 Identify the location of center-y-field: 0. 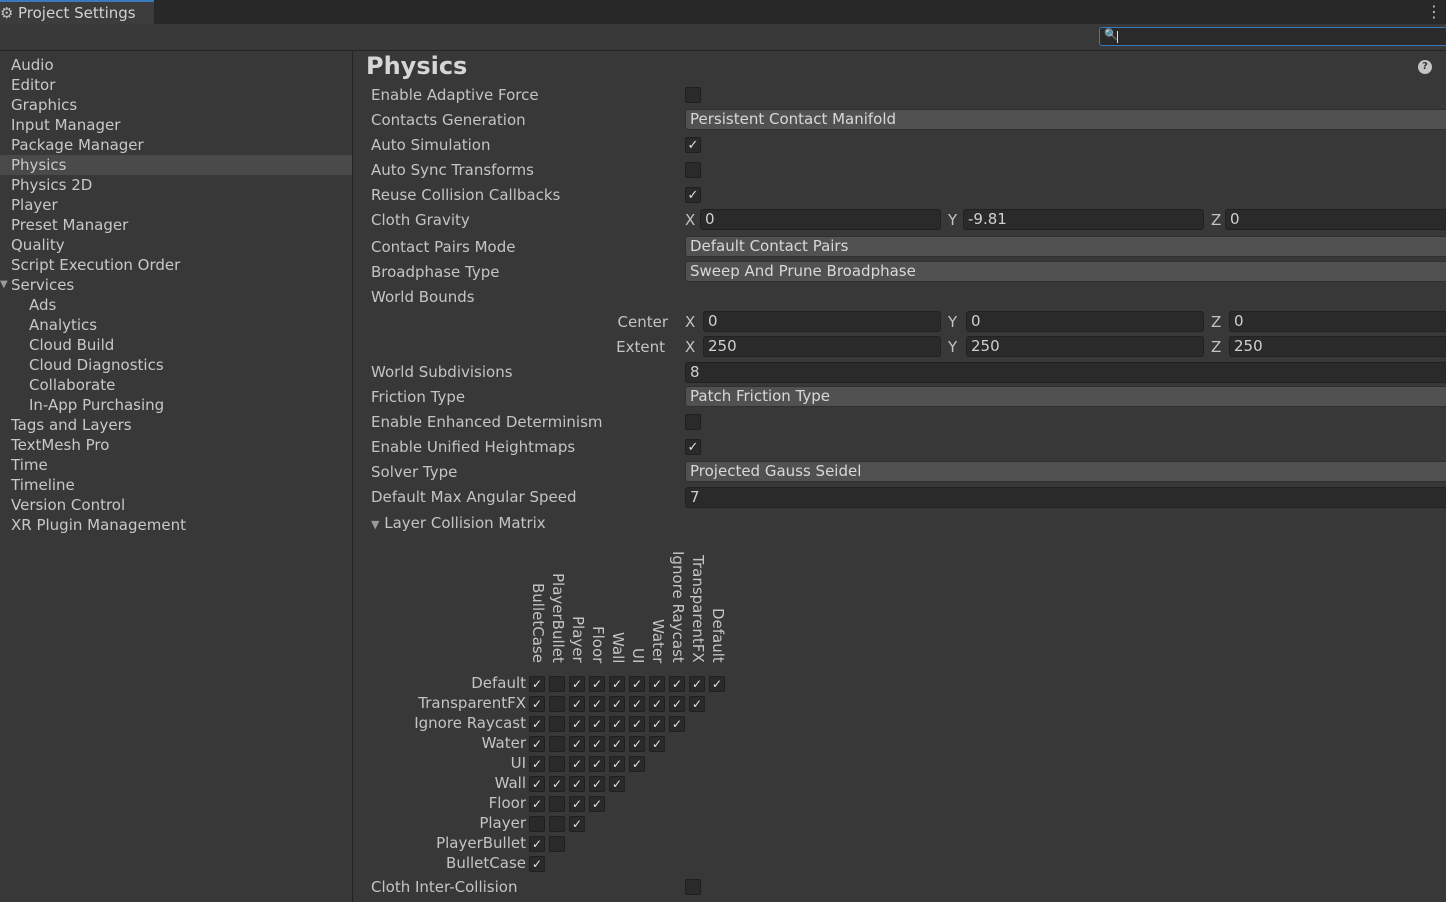
(1085, 321).